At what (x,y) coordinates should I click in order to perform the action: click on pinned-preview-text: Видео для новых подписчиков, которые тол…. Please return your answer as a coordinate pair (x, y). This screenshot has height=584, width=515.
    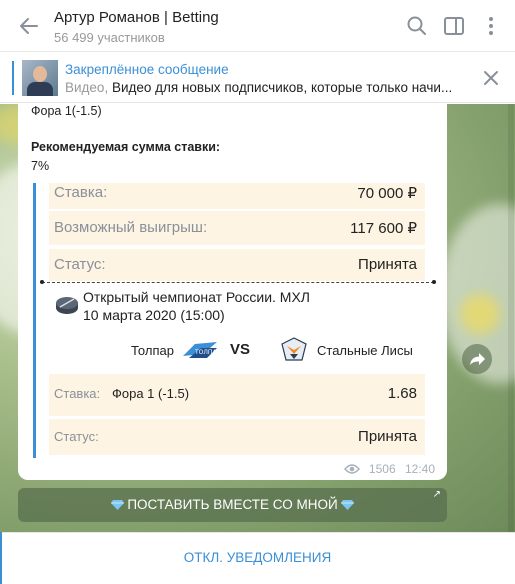
    Looking at the image, I should click on (282, 87).